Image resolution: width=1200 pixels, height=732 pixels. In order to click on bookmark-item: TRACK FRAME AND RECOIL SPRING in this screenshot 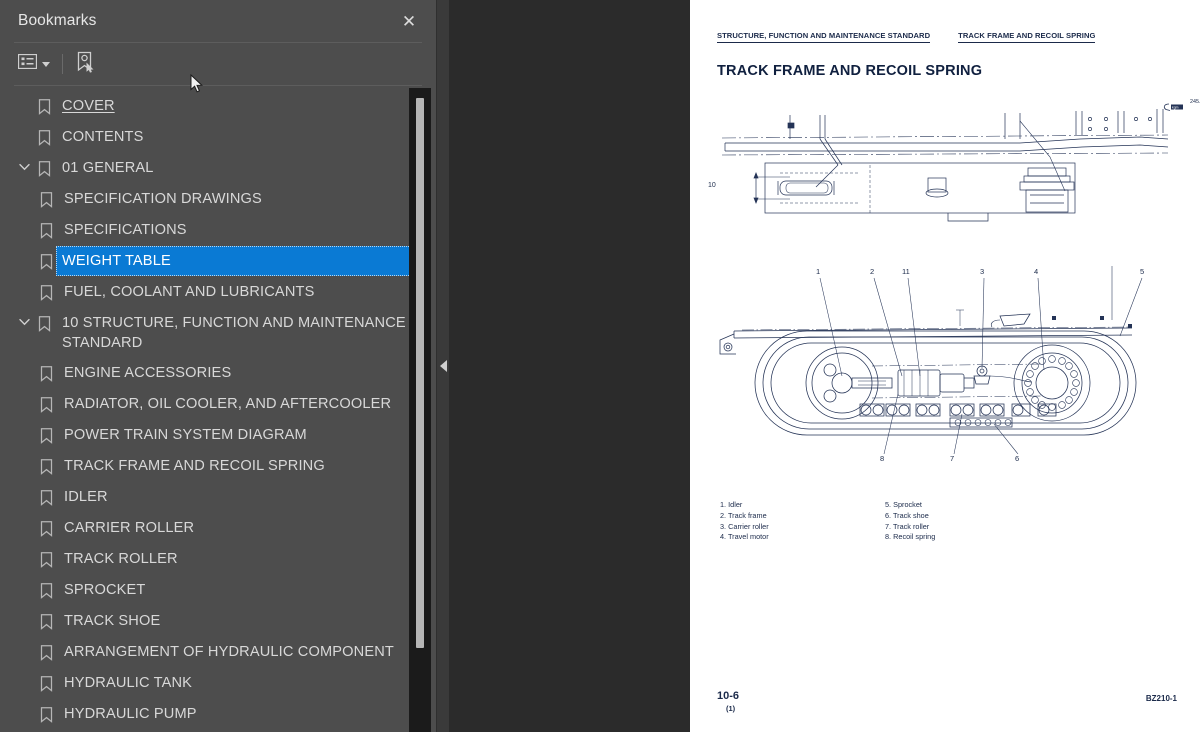, I will do `click(218, 466)`.